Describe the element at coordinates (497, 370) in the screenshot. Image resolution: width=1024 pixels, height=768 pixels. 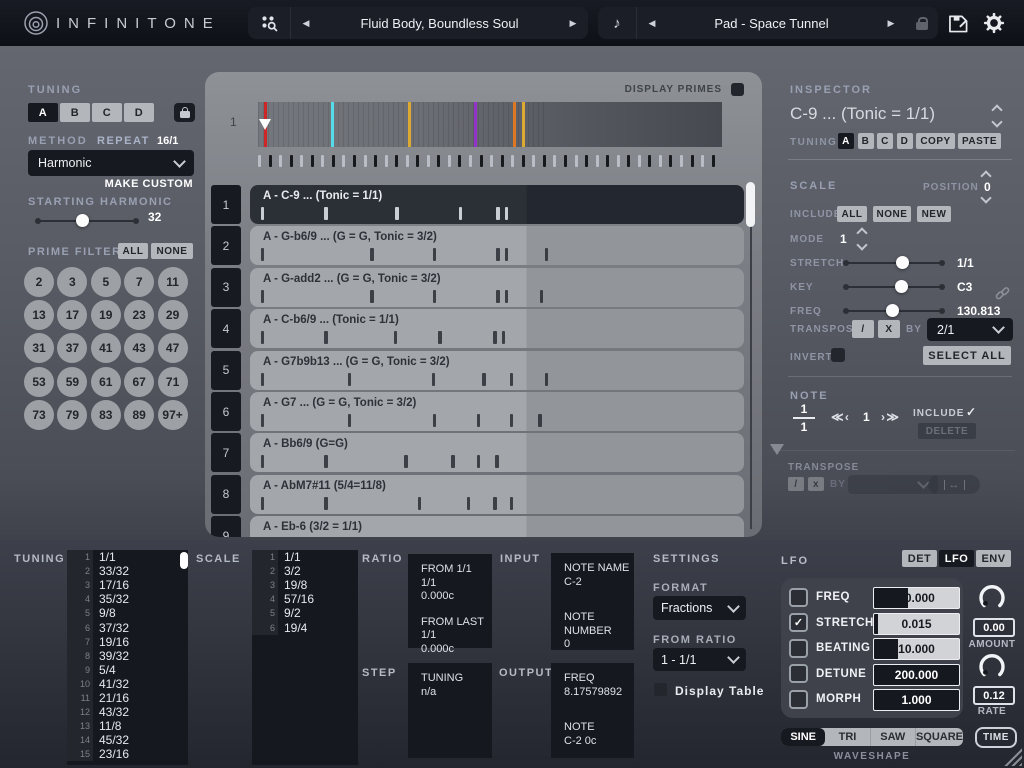
I see `scale-row: A - G7b9b13 ... (G = G, Tonic = 3/2)` at that location.